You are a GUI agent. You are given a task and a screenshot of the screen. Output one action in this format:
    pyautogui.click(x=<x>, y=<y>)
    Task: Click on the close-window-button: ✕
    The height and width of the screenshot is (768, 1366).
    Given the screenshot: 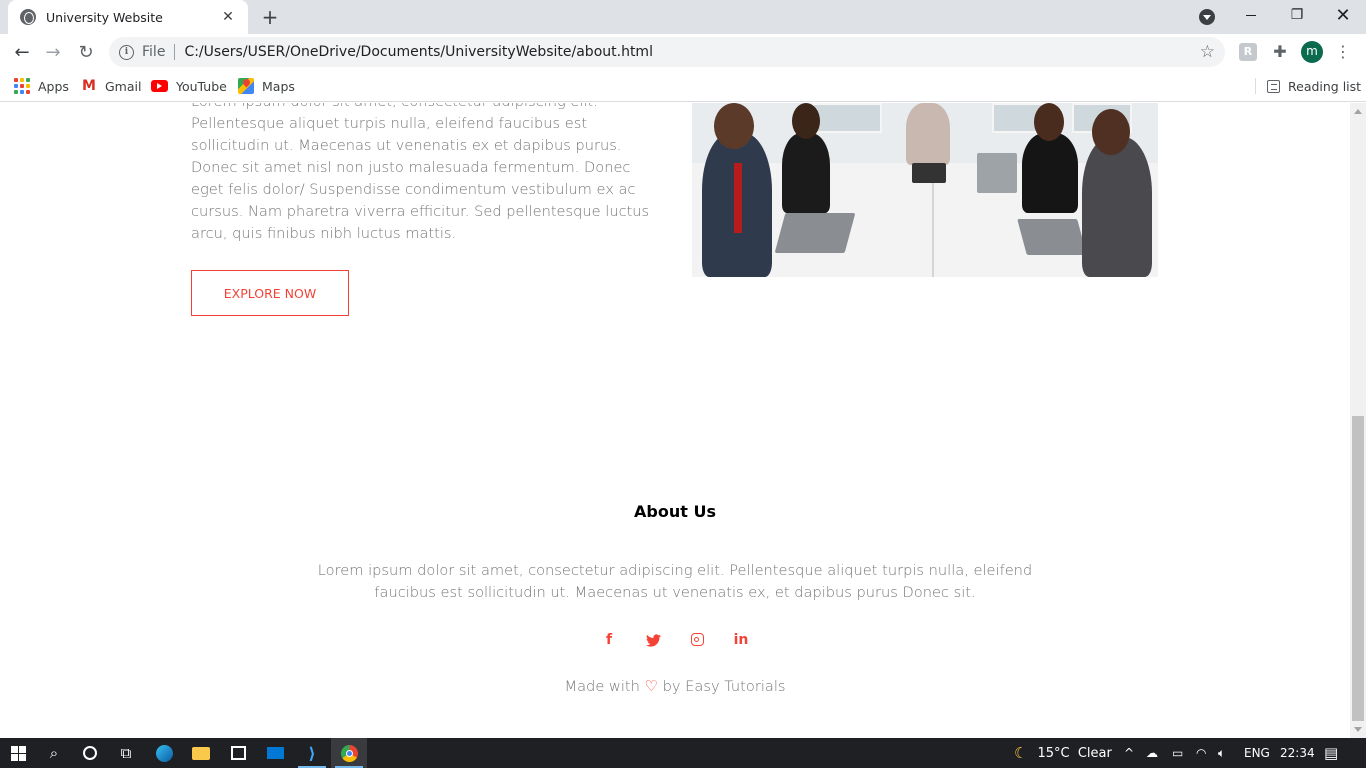 What is the action you would take?
    pyautogui.click(x=1343, y=15)
    